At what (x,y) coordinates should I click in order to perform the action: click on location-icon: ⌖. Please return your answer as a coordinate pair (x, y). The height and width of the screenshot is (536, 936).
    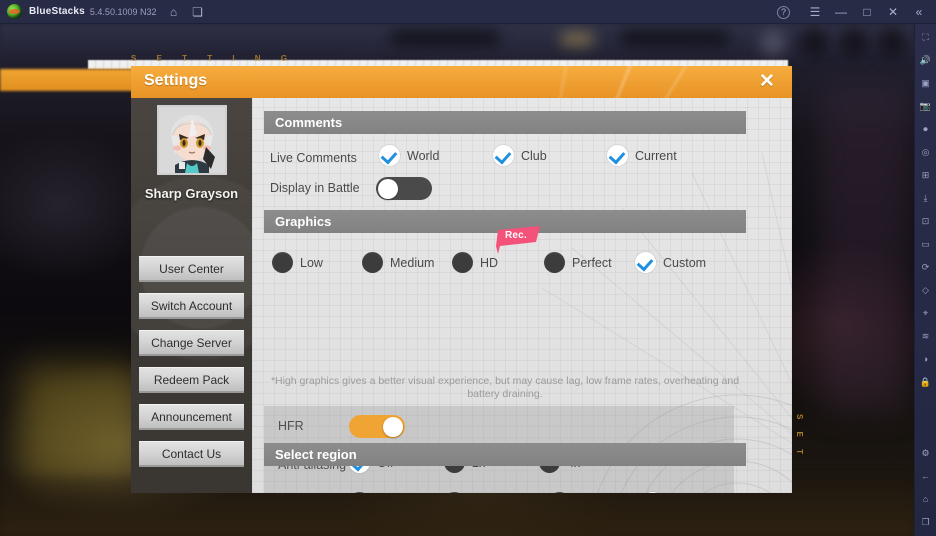
    Looking at the image, I should click on (926, 313).